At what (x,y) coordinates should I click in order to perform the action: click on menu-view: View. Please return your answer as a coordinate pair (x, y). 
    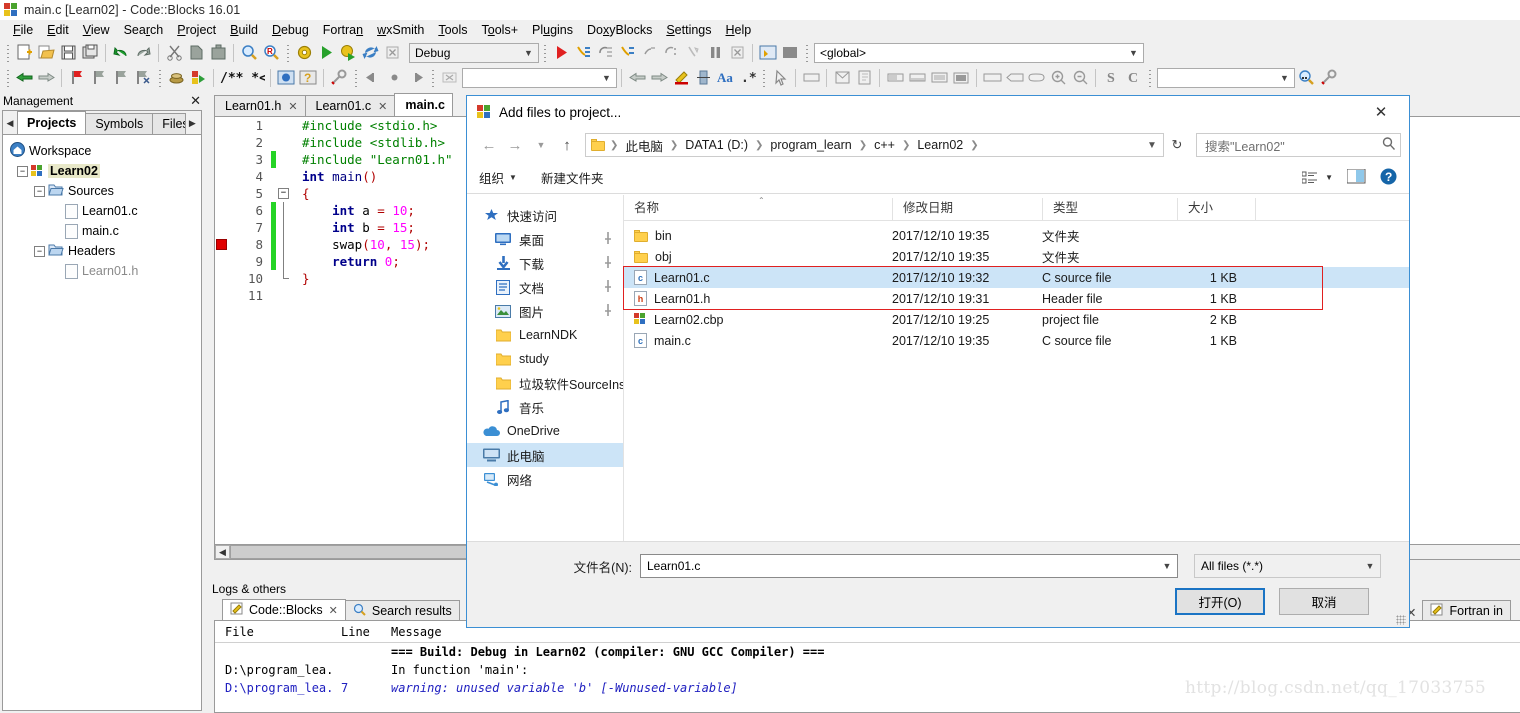
    Looking at the image, I should click on (96, 30).